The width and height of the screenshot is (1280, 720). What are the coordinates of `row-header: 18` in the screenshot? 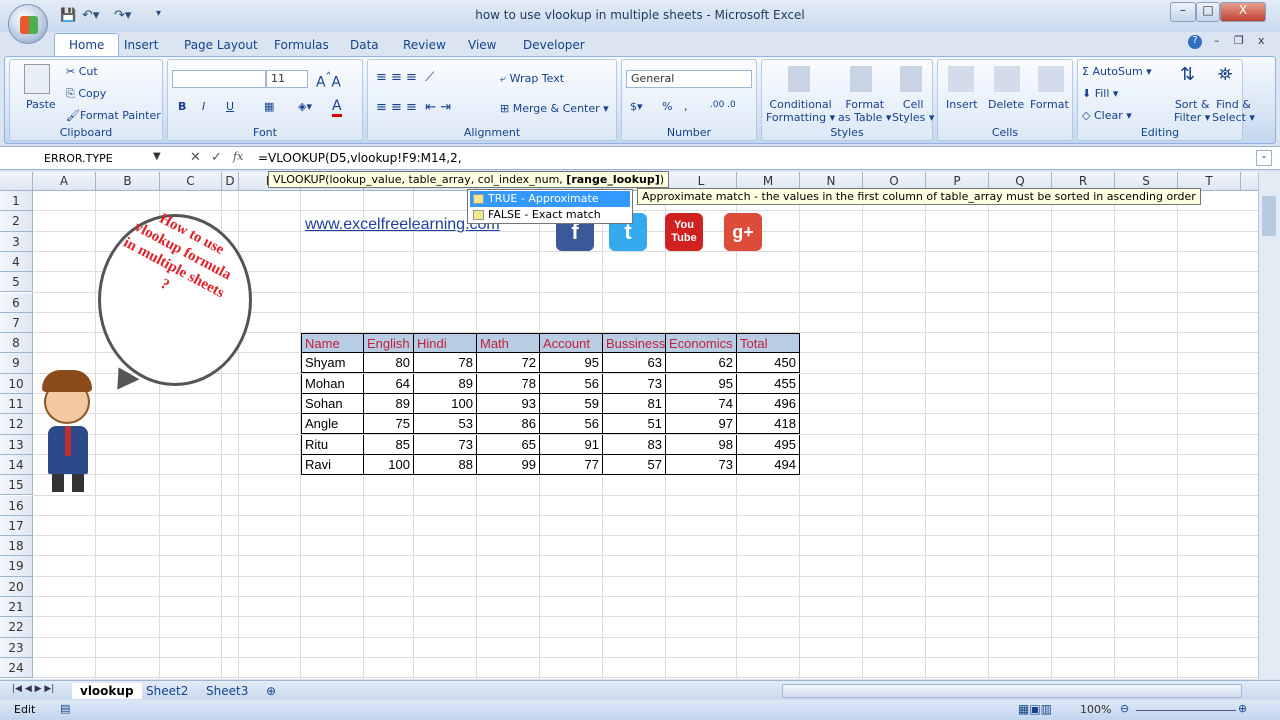 It's located at (16, 546).